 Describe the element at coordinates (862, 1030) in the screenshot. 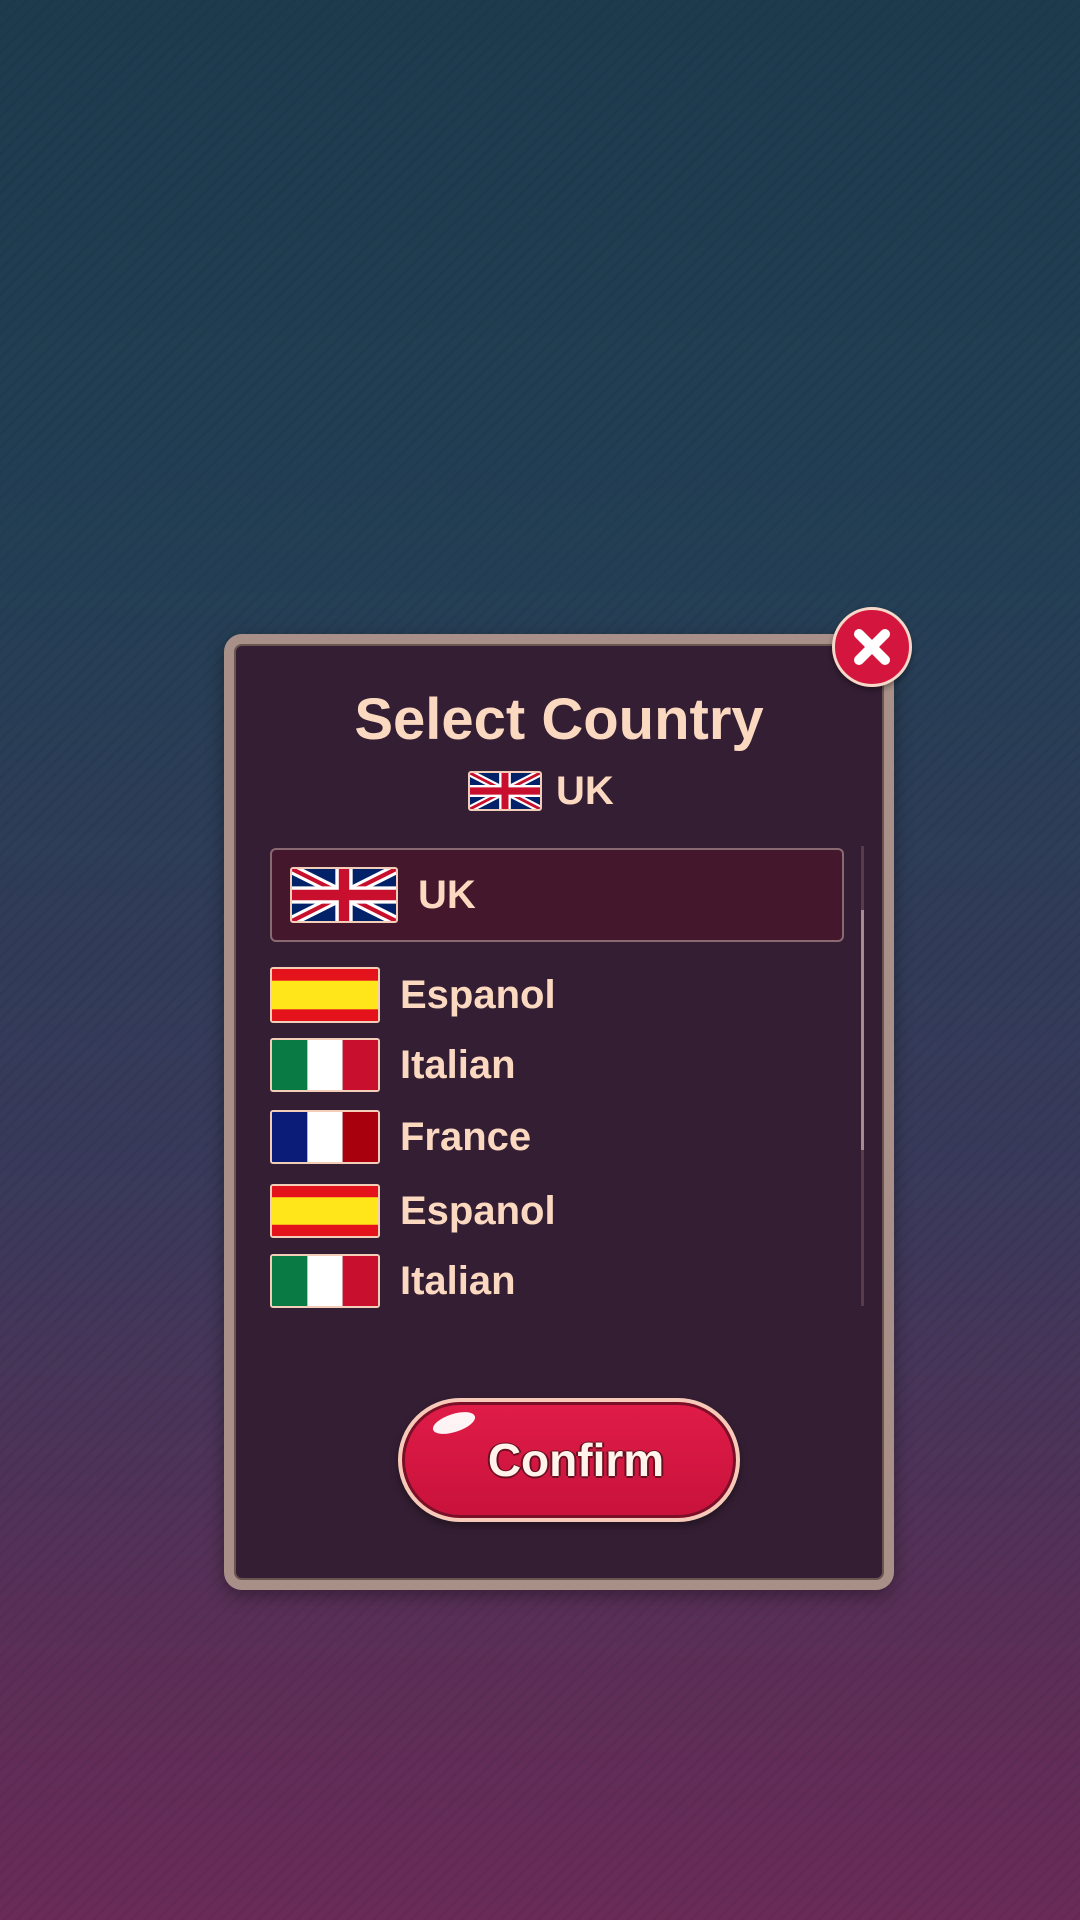

I see `scrollbar-thumb` at that location.